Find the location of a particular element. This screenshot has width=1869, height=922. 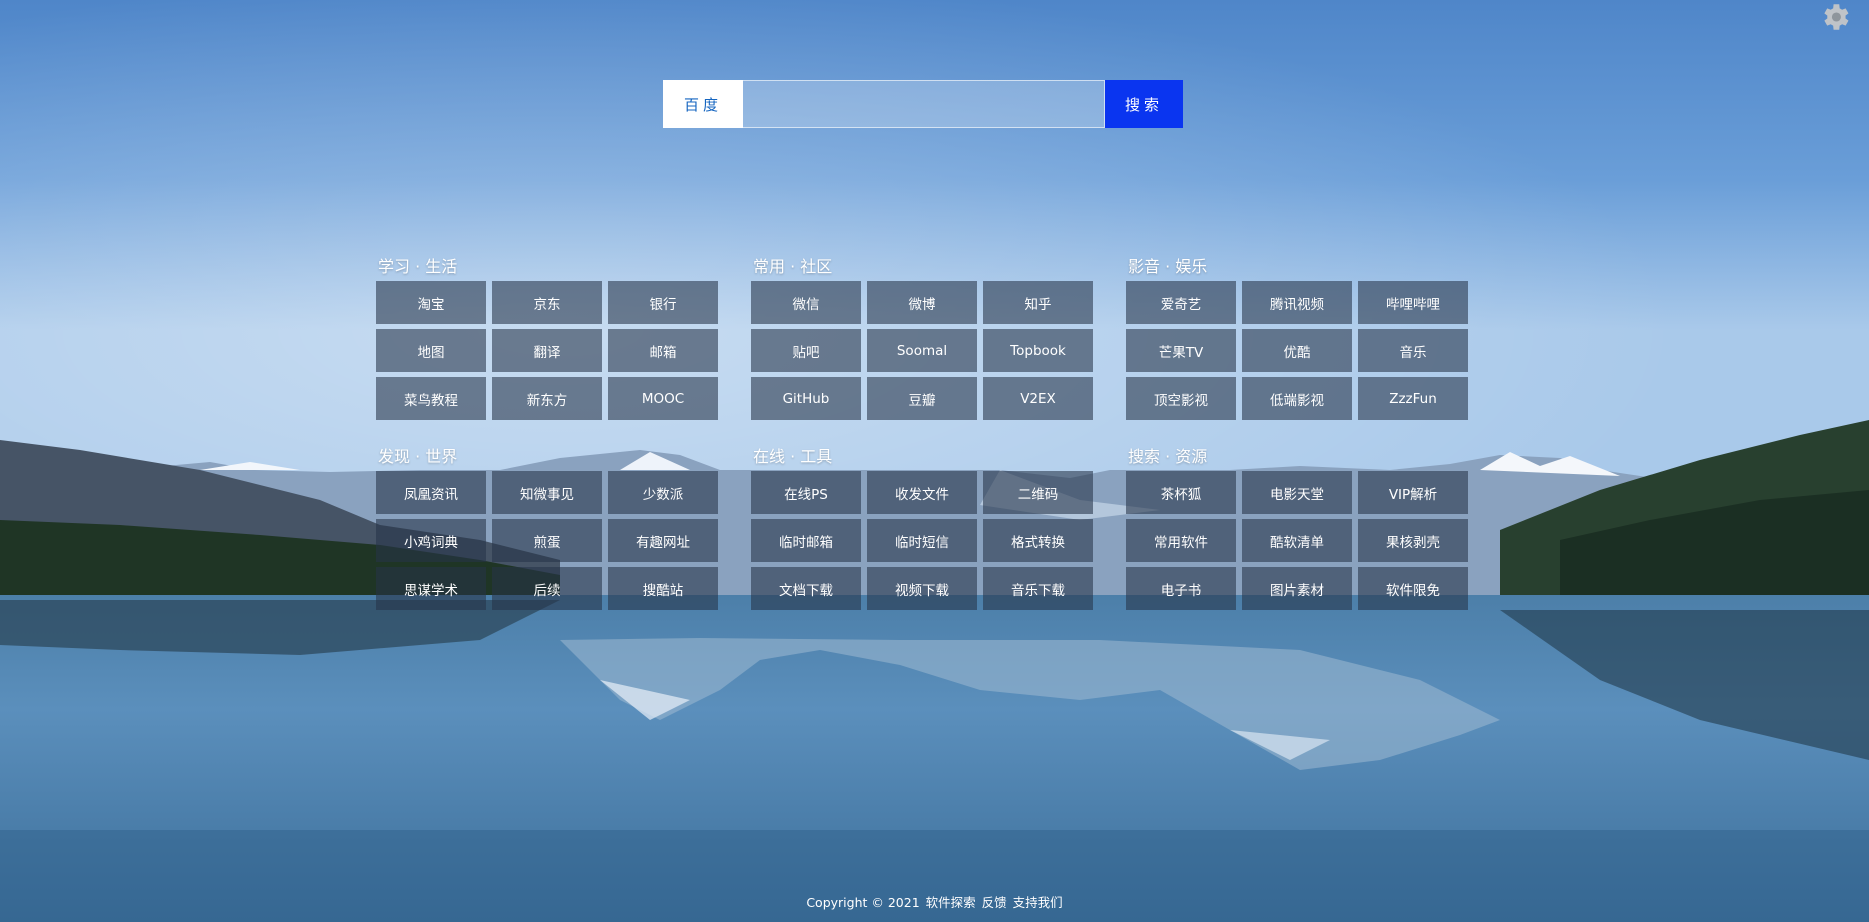

link-tile: 文档下载 is located at coordinates (806, 588).